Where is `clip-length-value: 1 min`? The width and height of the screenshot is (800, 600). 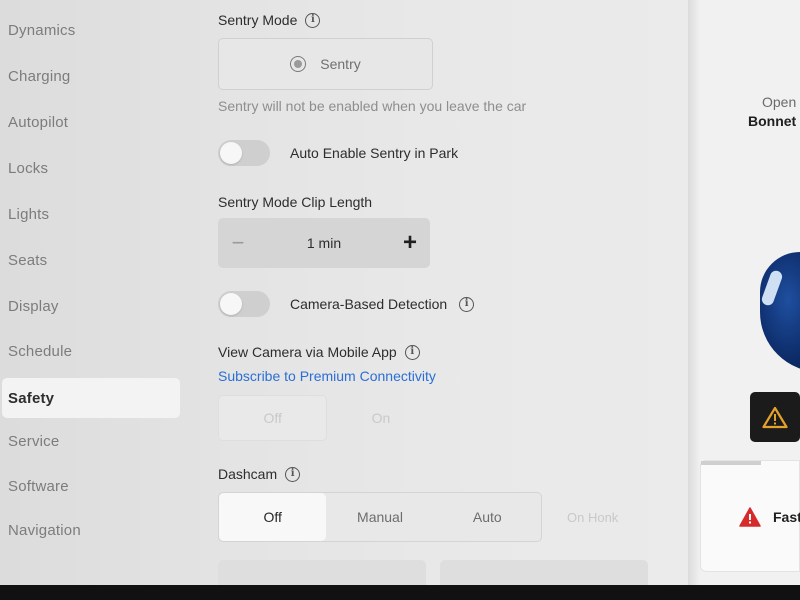
clip-length-value: 1 min is located at coordinates (324, 243).